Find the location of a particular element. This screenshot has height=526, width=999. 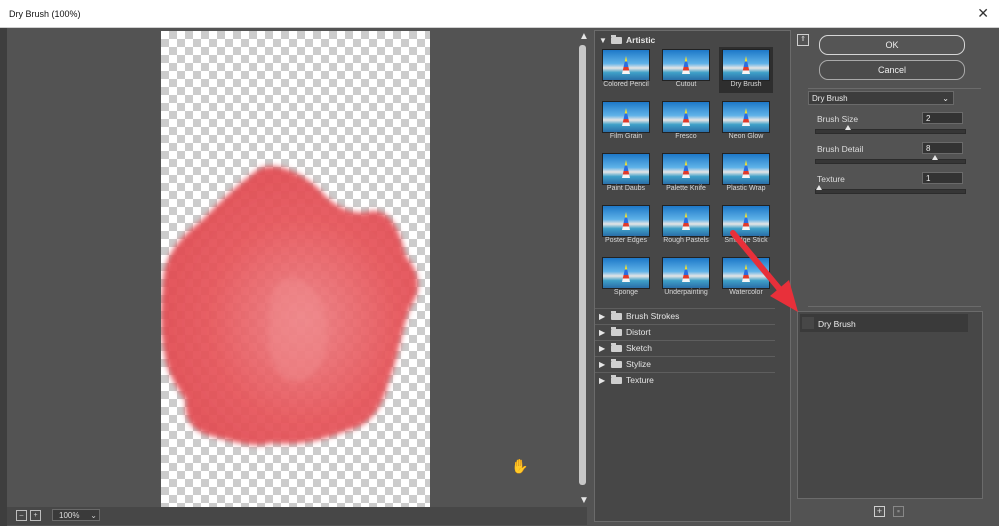

preview-scrollbar: ▲ ▼ is located at coordinates (583, 269).